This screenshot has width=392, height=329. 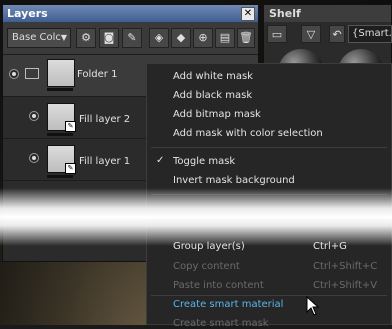 What do you see at coordinates (277, 34) in the screenshot?
I see `folder-icon: ▭` at bounding box center [277, 34].